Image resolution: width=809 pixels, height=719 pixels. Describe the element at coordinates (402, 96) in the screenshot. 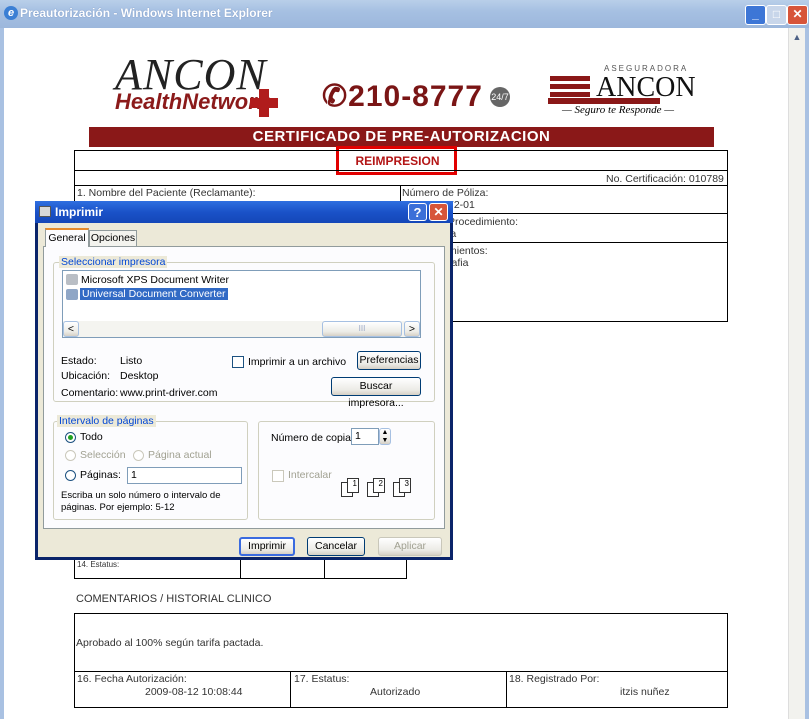

I see `phone-number: ✆210-8777` at that location.